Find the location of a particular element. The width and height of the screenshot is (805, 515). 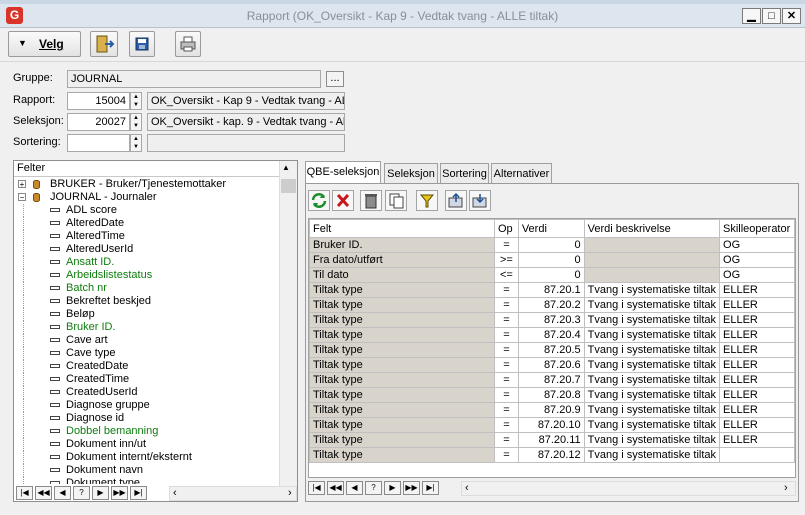

tree-item: CreatedDate is located at coordinates (146, 366).